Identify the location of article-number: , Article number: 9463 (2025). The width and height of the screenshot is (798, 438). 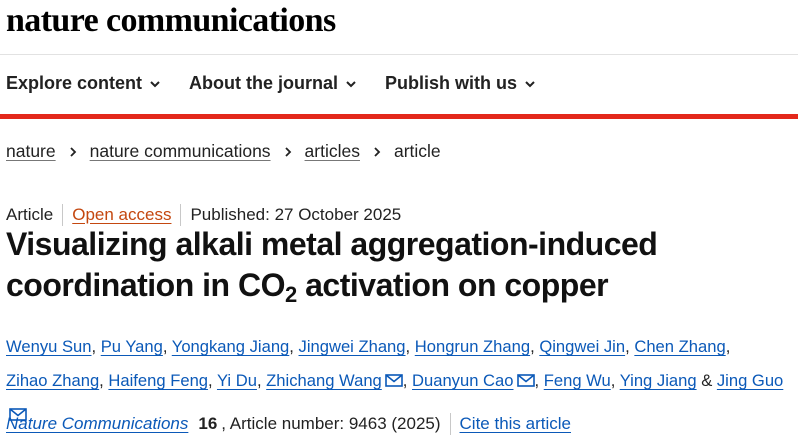
(331, 423).